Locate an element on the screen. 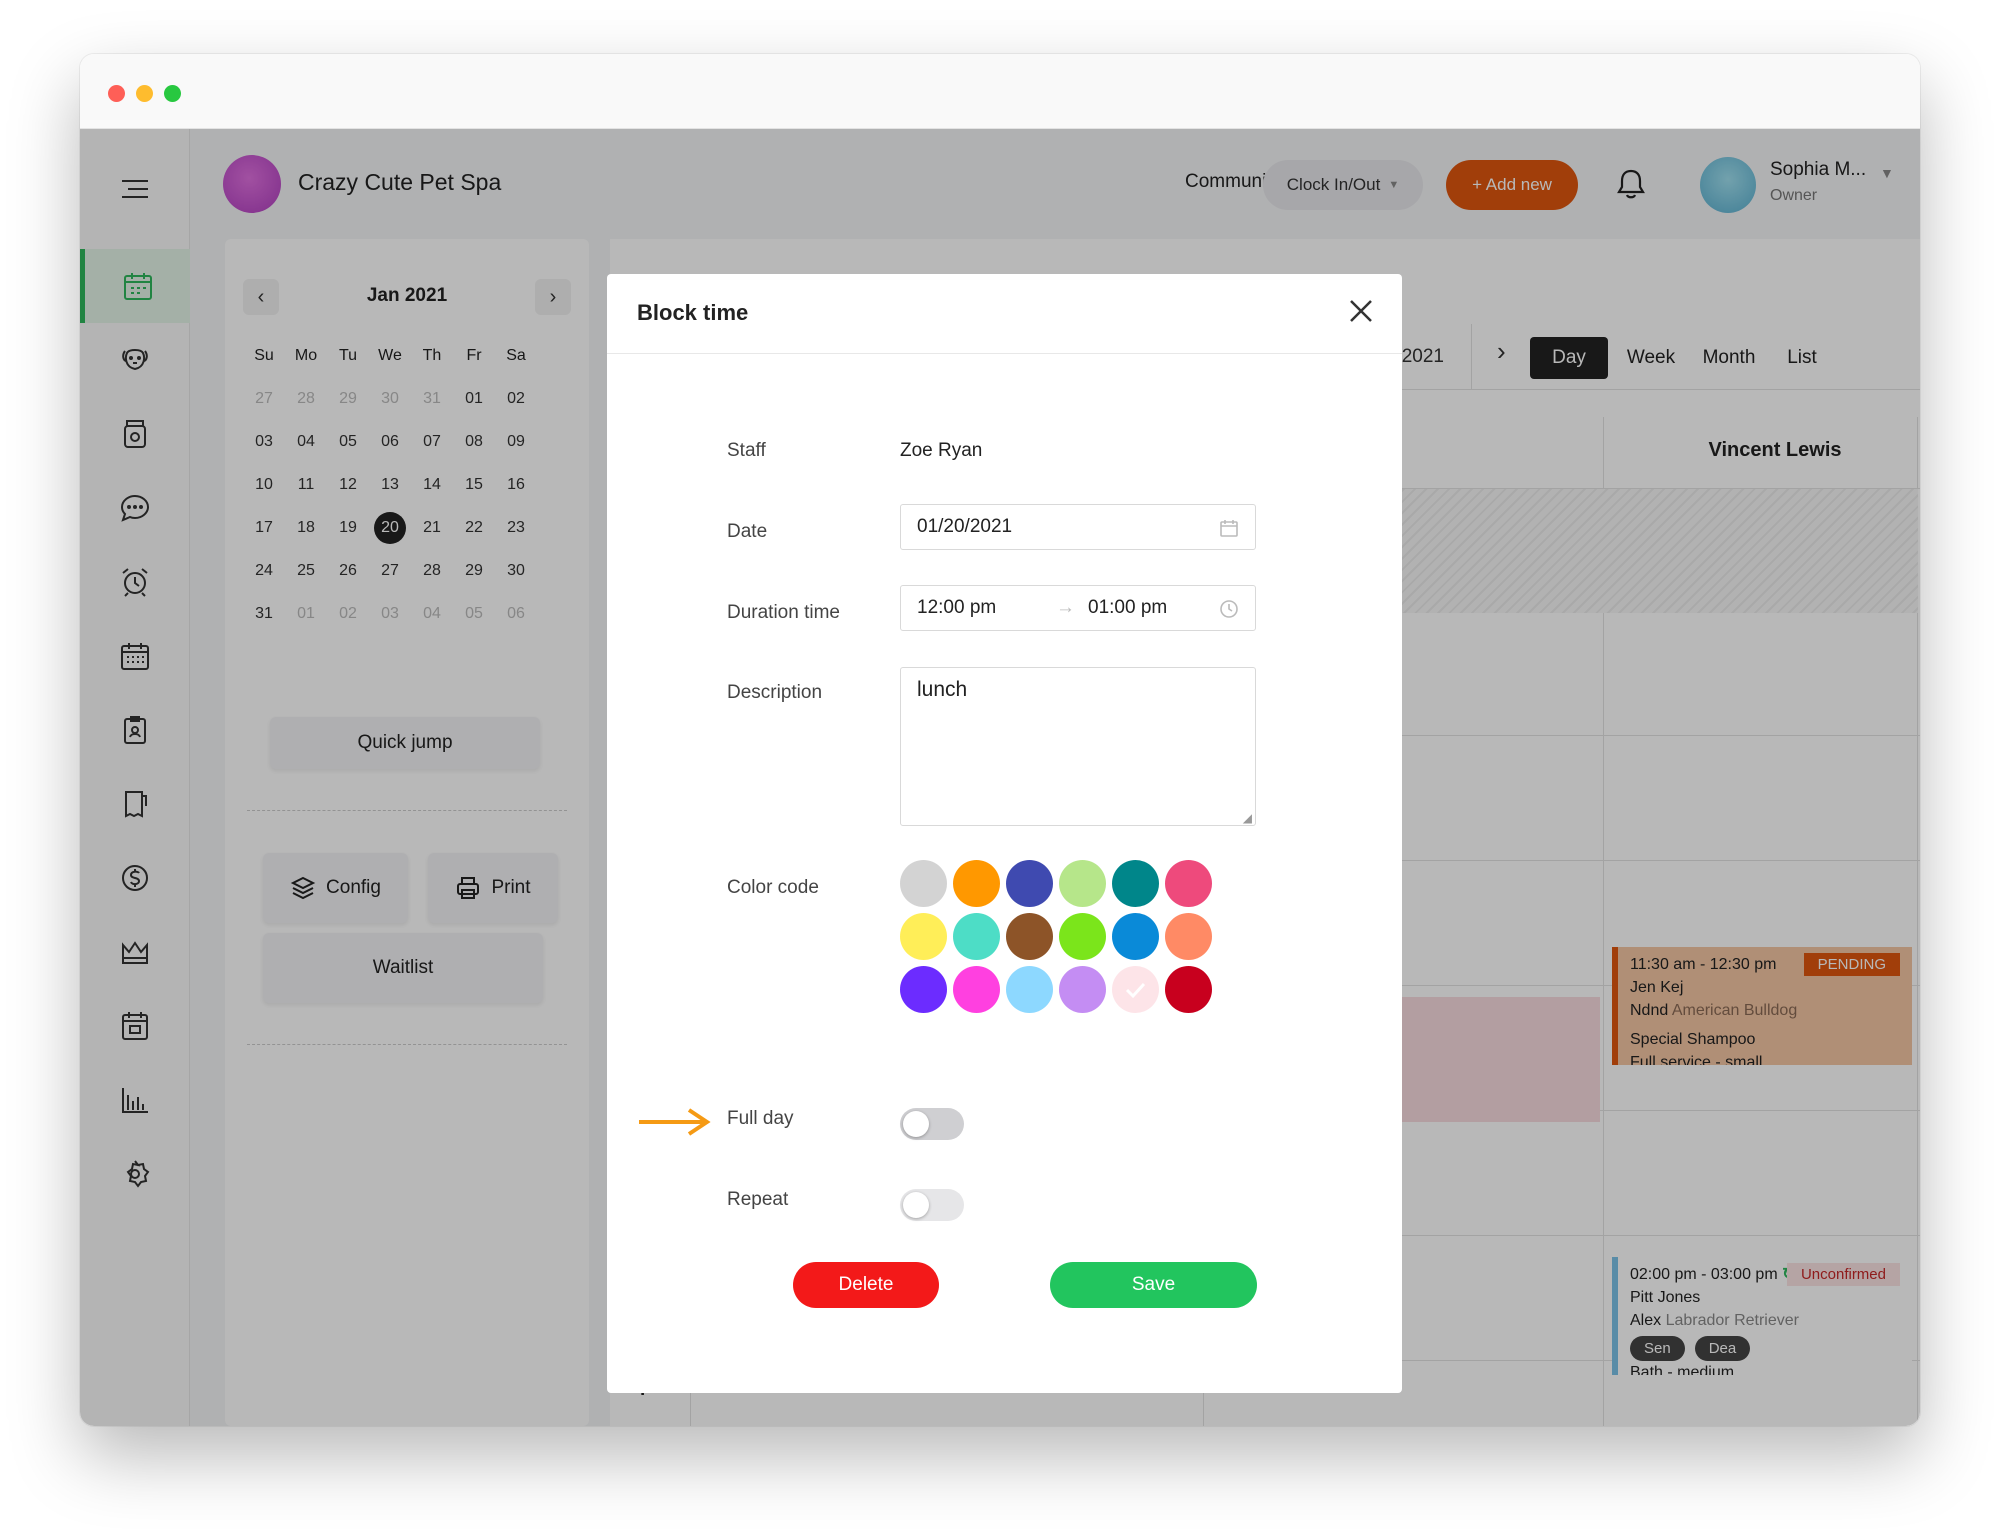 This screenshot has width=2000, height=1529. full-day-toggle is located at coordinates (932, 1124).